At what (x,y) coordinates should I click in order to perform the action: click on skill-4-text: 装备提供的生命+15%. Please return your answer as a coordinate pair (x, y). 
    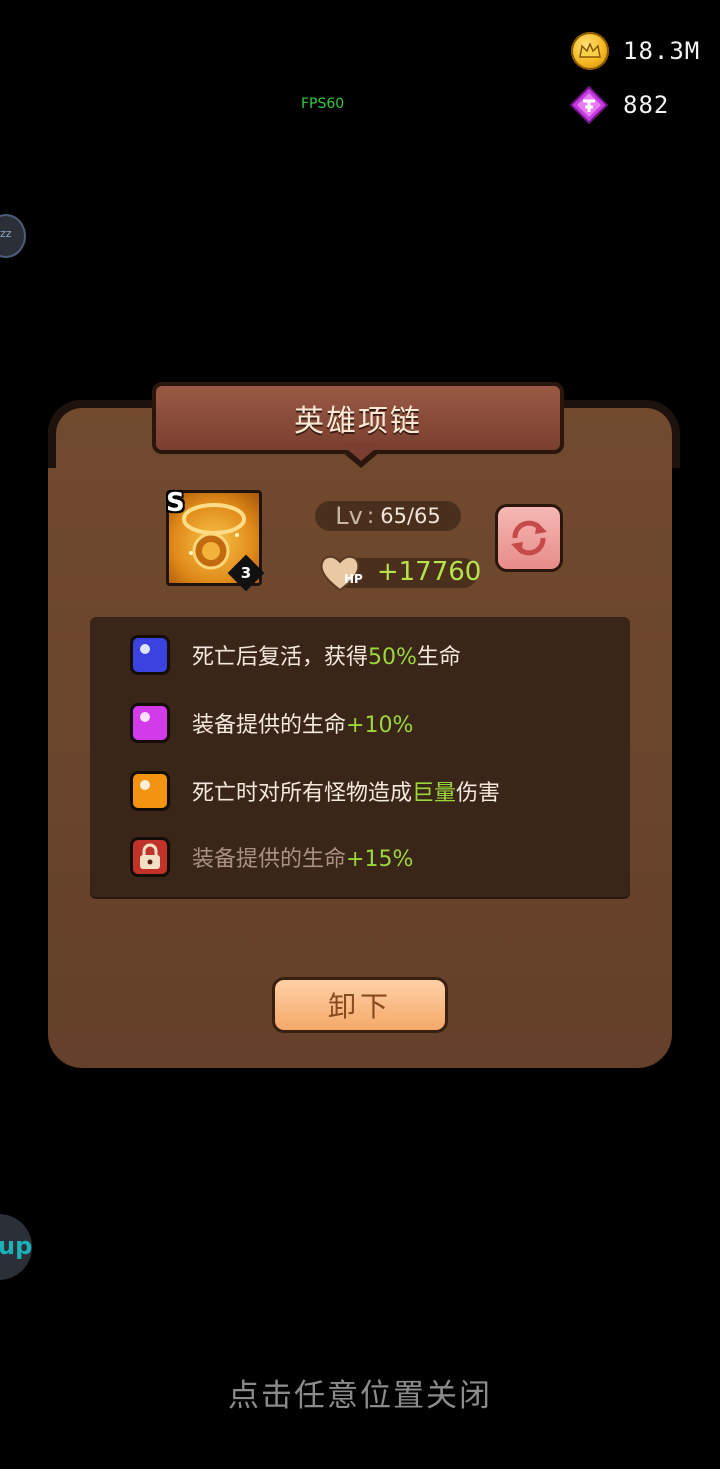
    Looking at the image, I should click on (303, 859).